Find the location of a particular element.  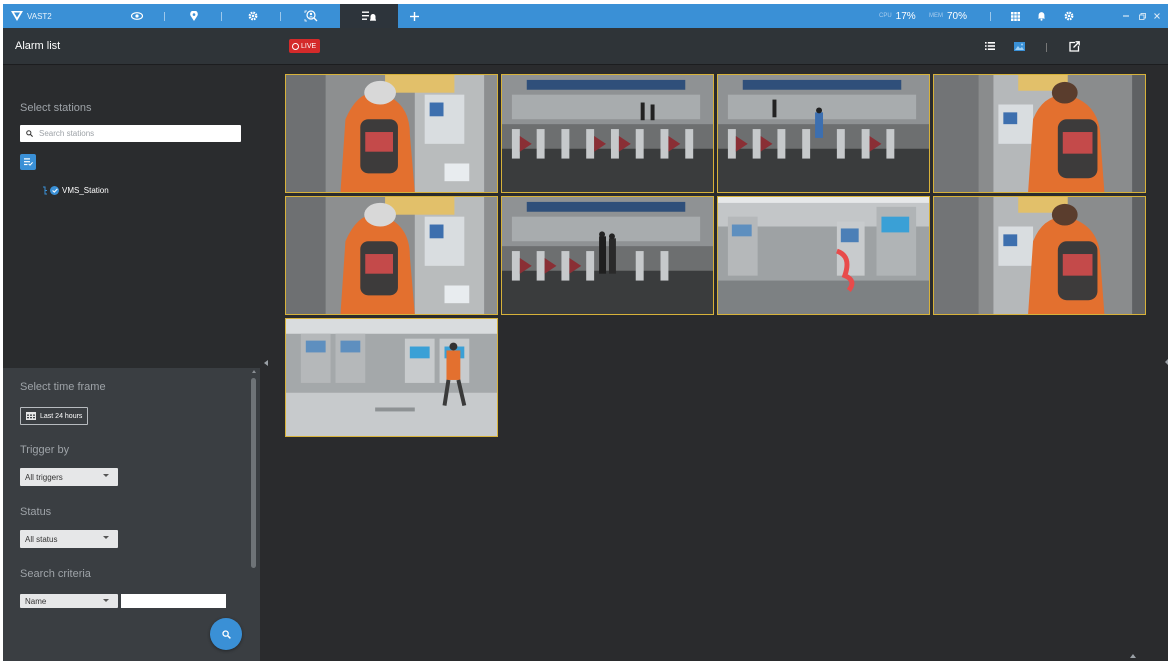

vivotek-logo-icon is located at coordinates (17, 16).